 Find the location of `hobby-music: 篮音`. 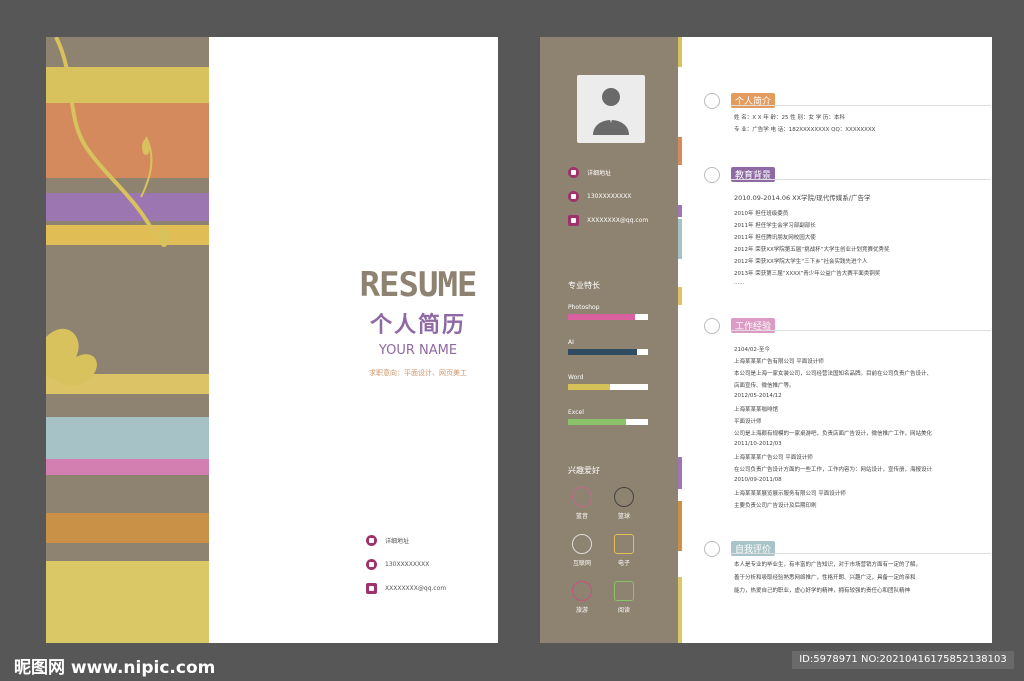

hobby-music: 篮音 is located at coordinates (582, 503).